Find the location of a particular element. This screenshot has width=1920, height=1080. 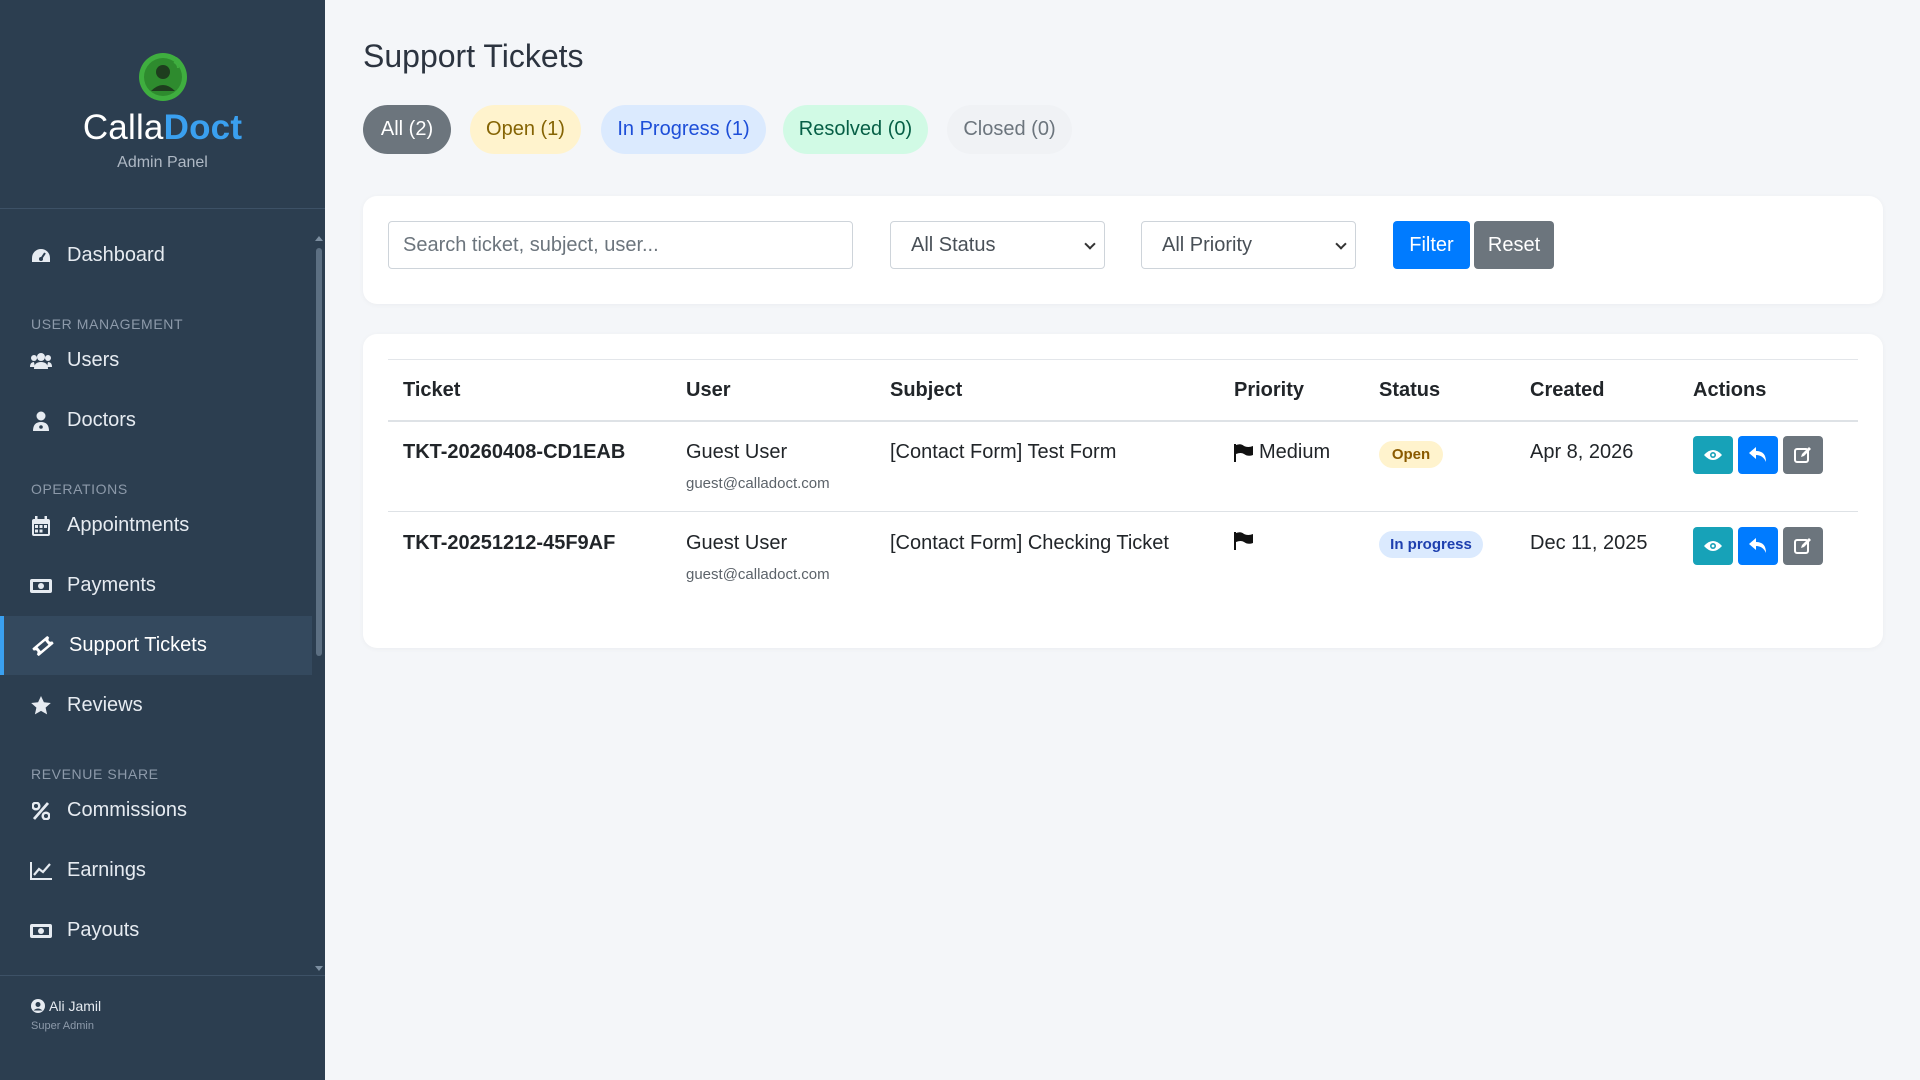

column-header-ticket: Ticket is located at coordinates (432, 390).